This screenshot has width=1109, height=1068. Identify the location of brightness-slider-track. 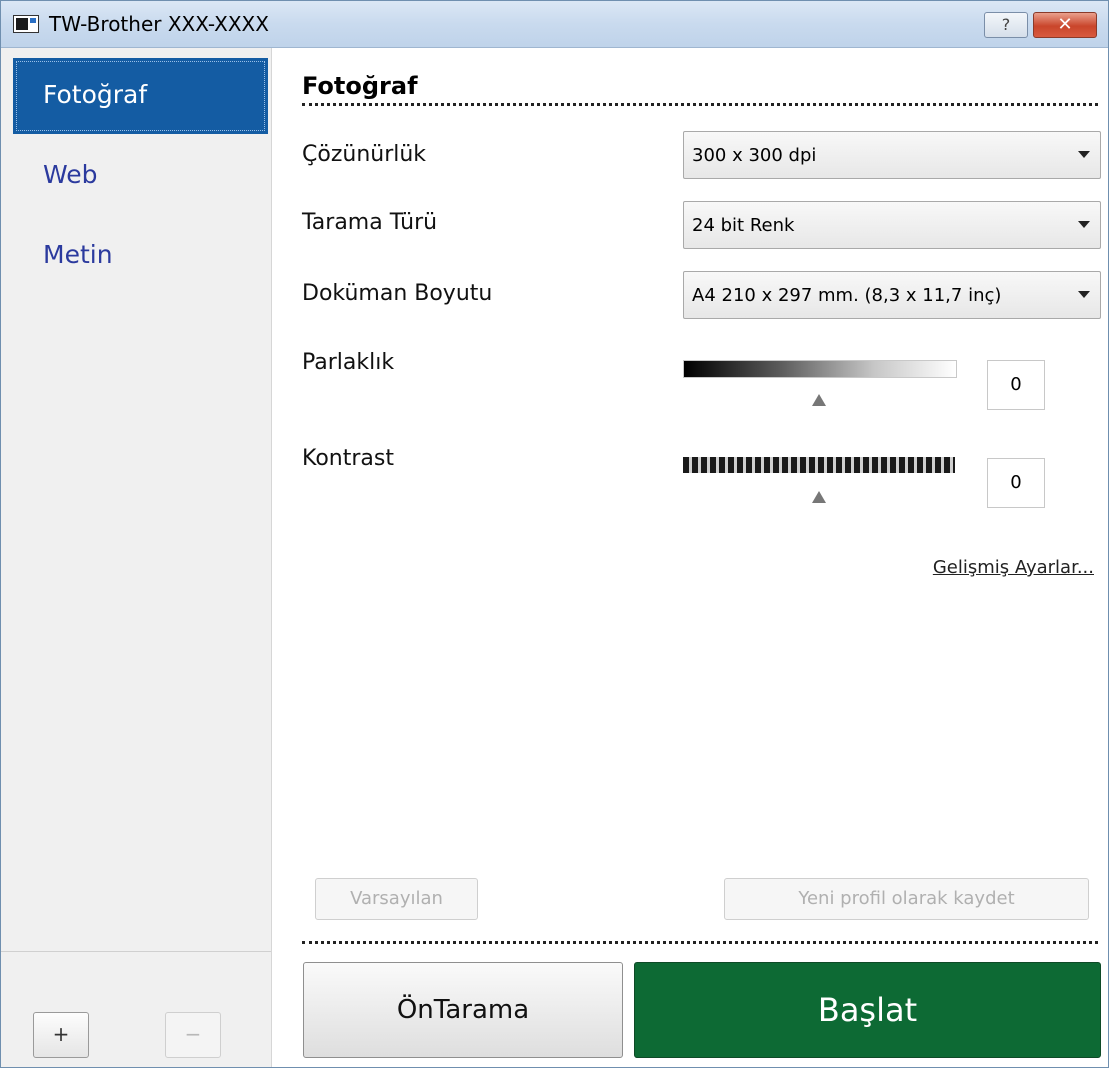
(820, 369).